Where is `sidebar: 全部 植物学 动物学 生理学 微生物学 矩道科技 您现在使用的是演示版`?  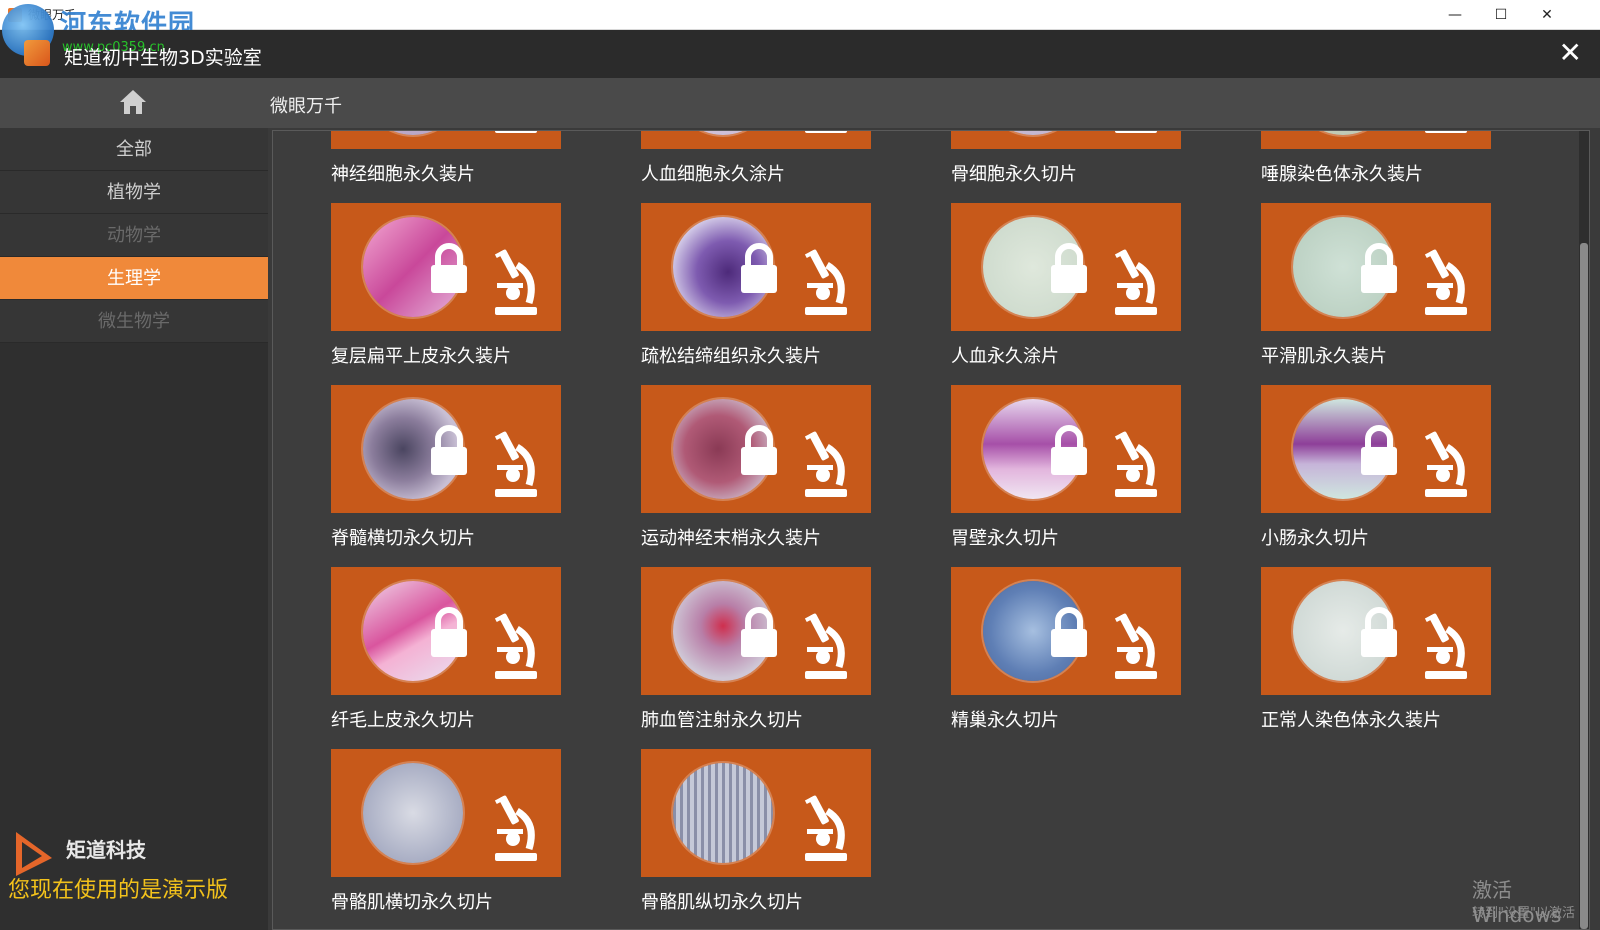
sidebar: 全部 植物学 动物学 生理学 微生物学 矩道科技 您现在使用的是演示版 is located at coordinates (134, 529).